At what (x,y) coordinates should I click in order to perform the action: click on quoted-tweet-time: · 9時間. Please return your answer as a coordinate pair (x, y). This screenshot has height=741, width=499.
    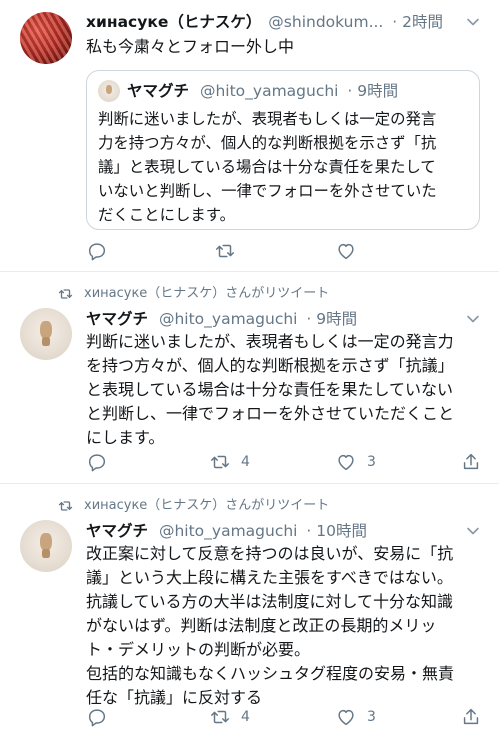
    Looking at the image, I should click on (373, 91).